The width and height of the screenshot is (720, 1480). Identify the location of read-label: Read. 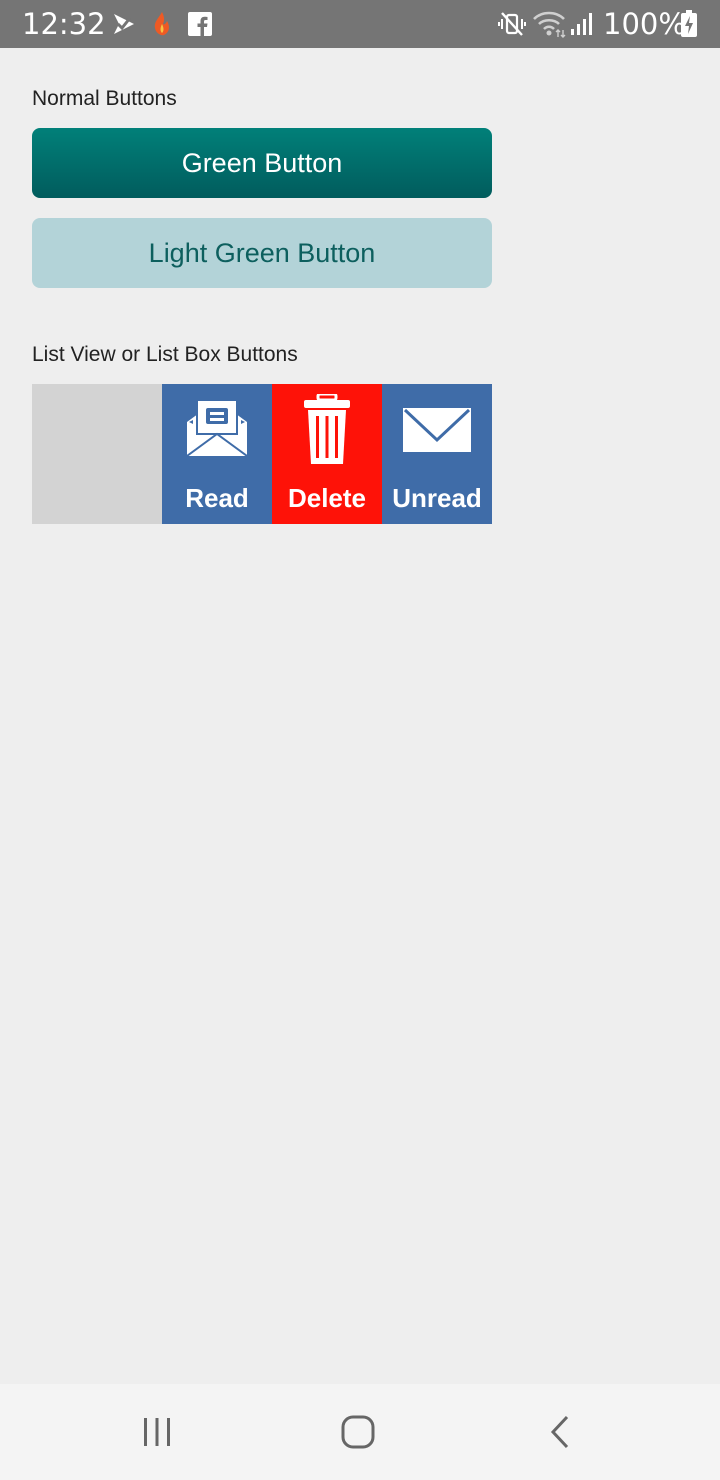
(217, 498).